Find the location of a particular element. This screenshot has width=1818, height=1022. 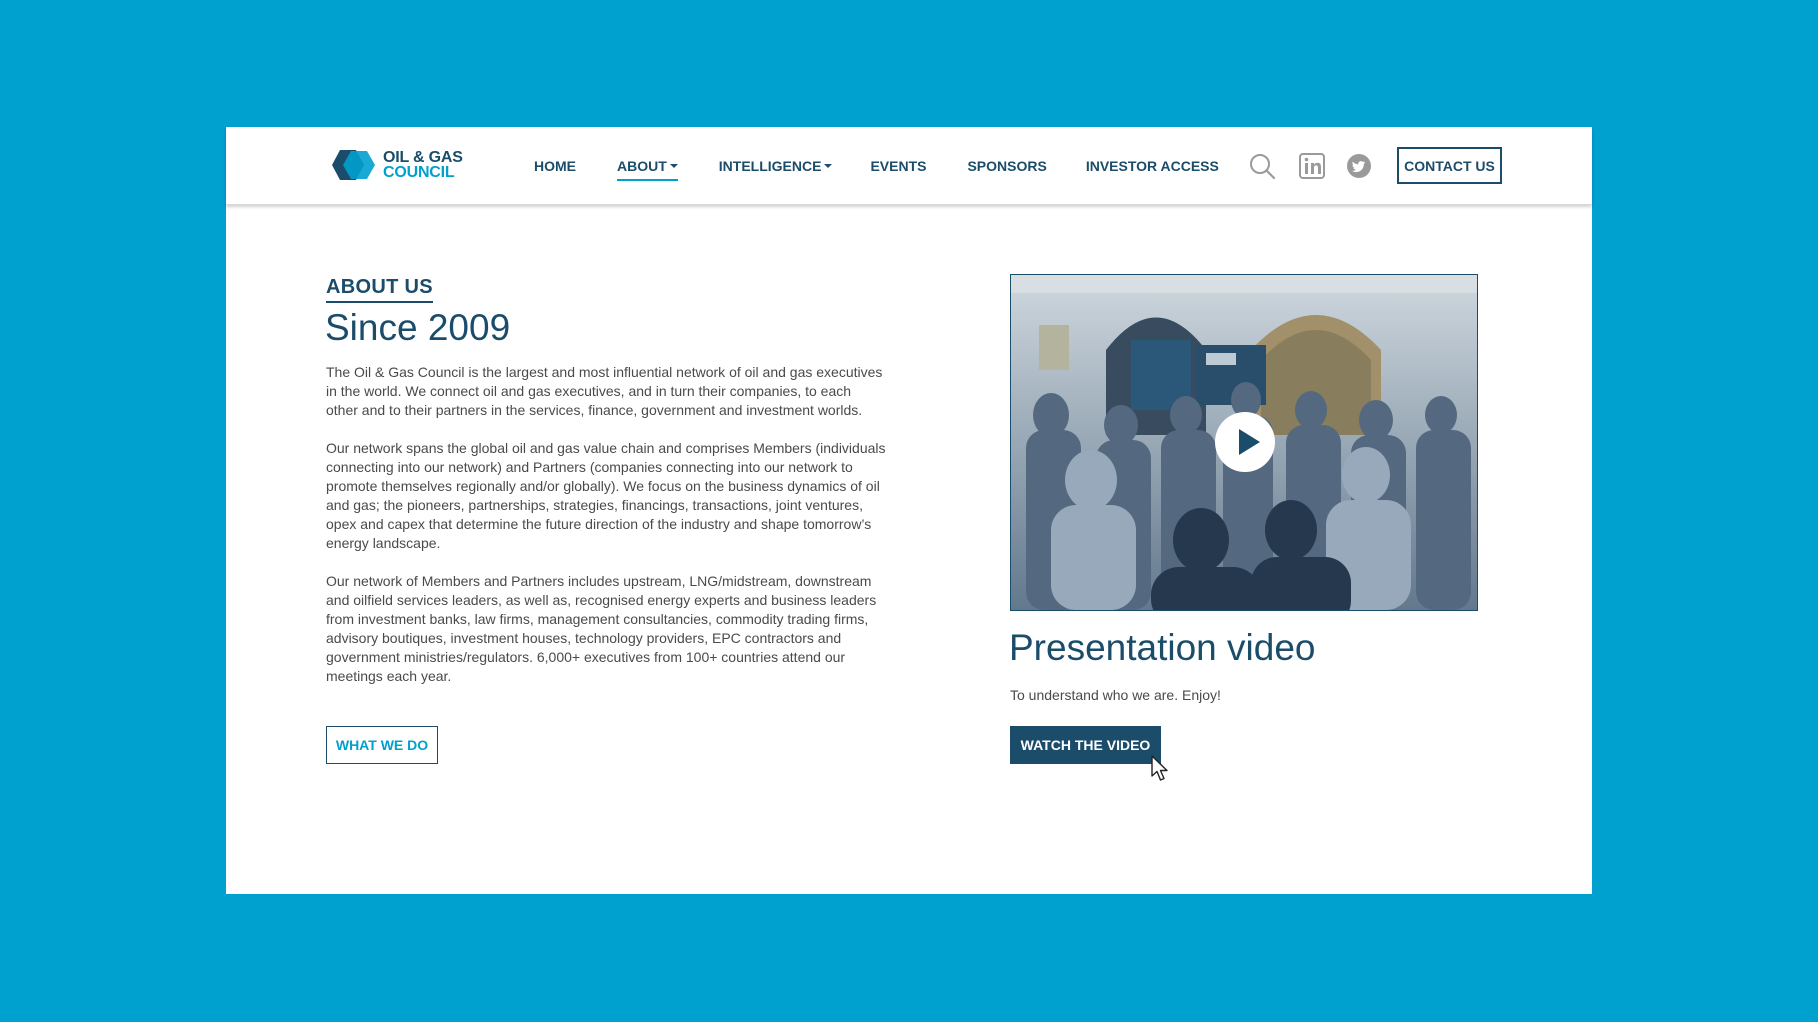

linkedin-icon is located at coordinates (1312, 166).